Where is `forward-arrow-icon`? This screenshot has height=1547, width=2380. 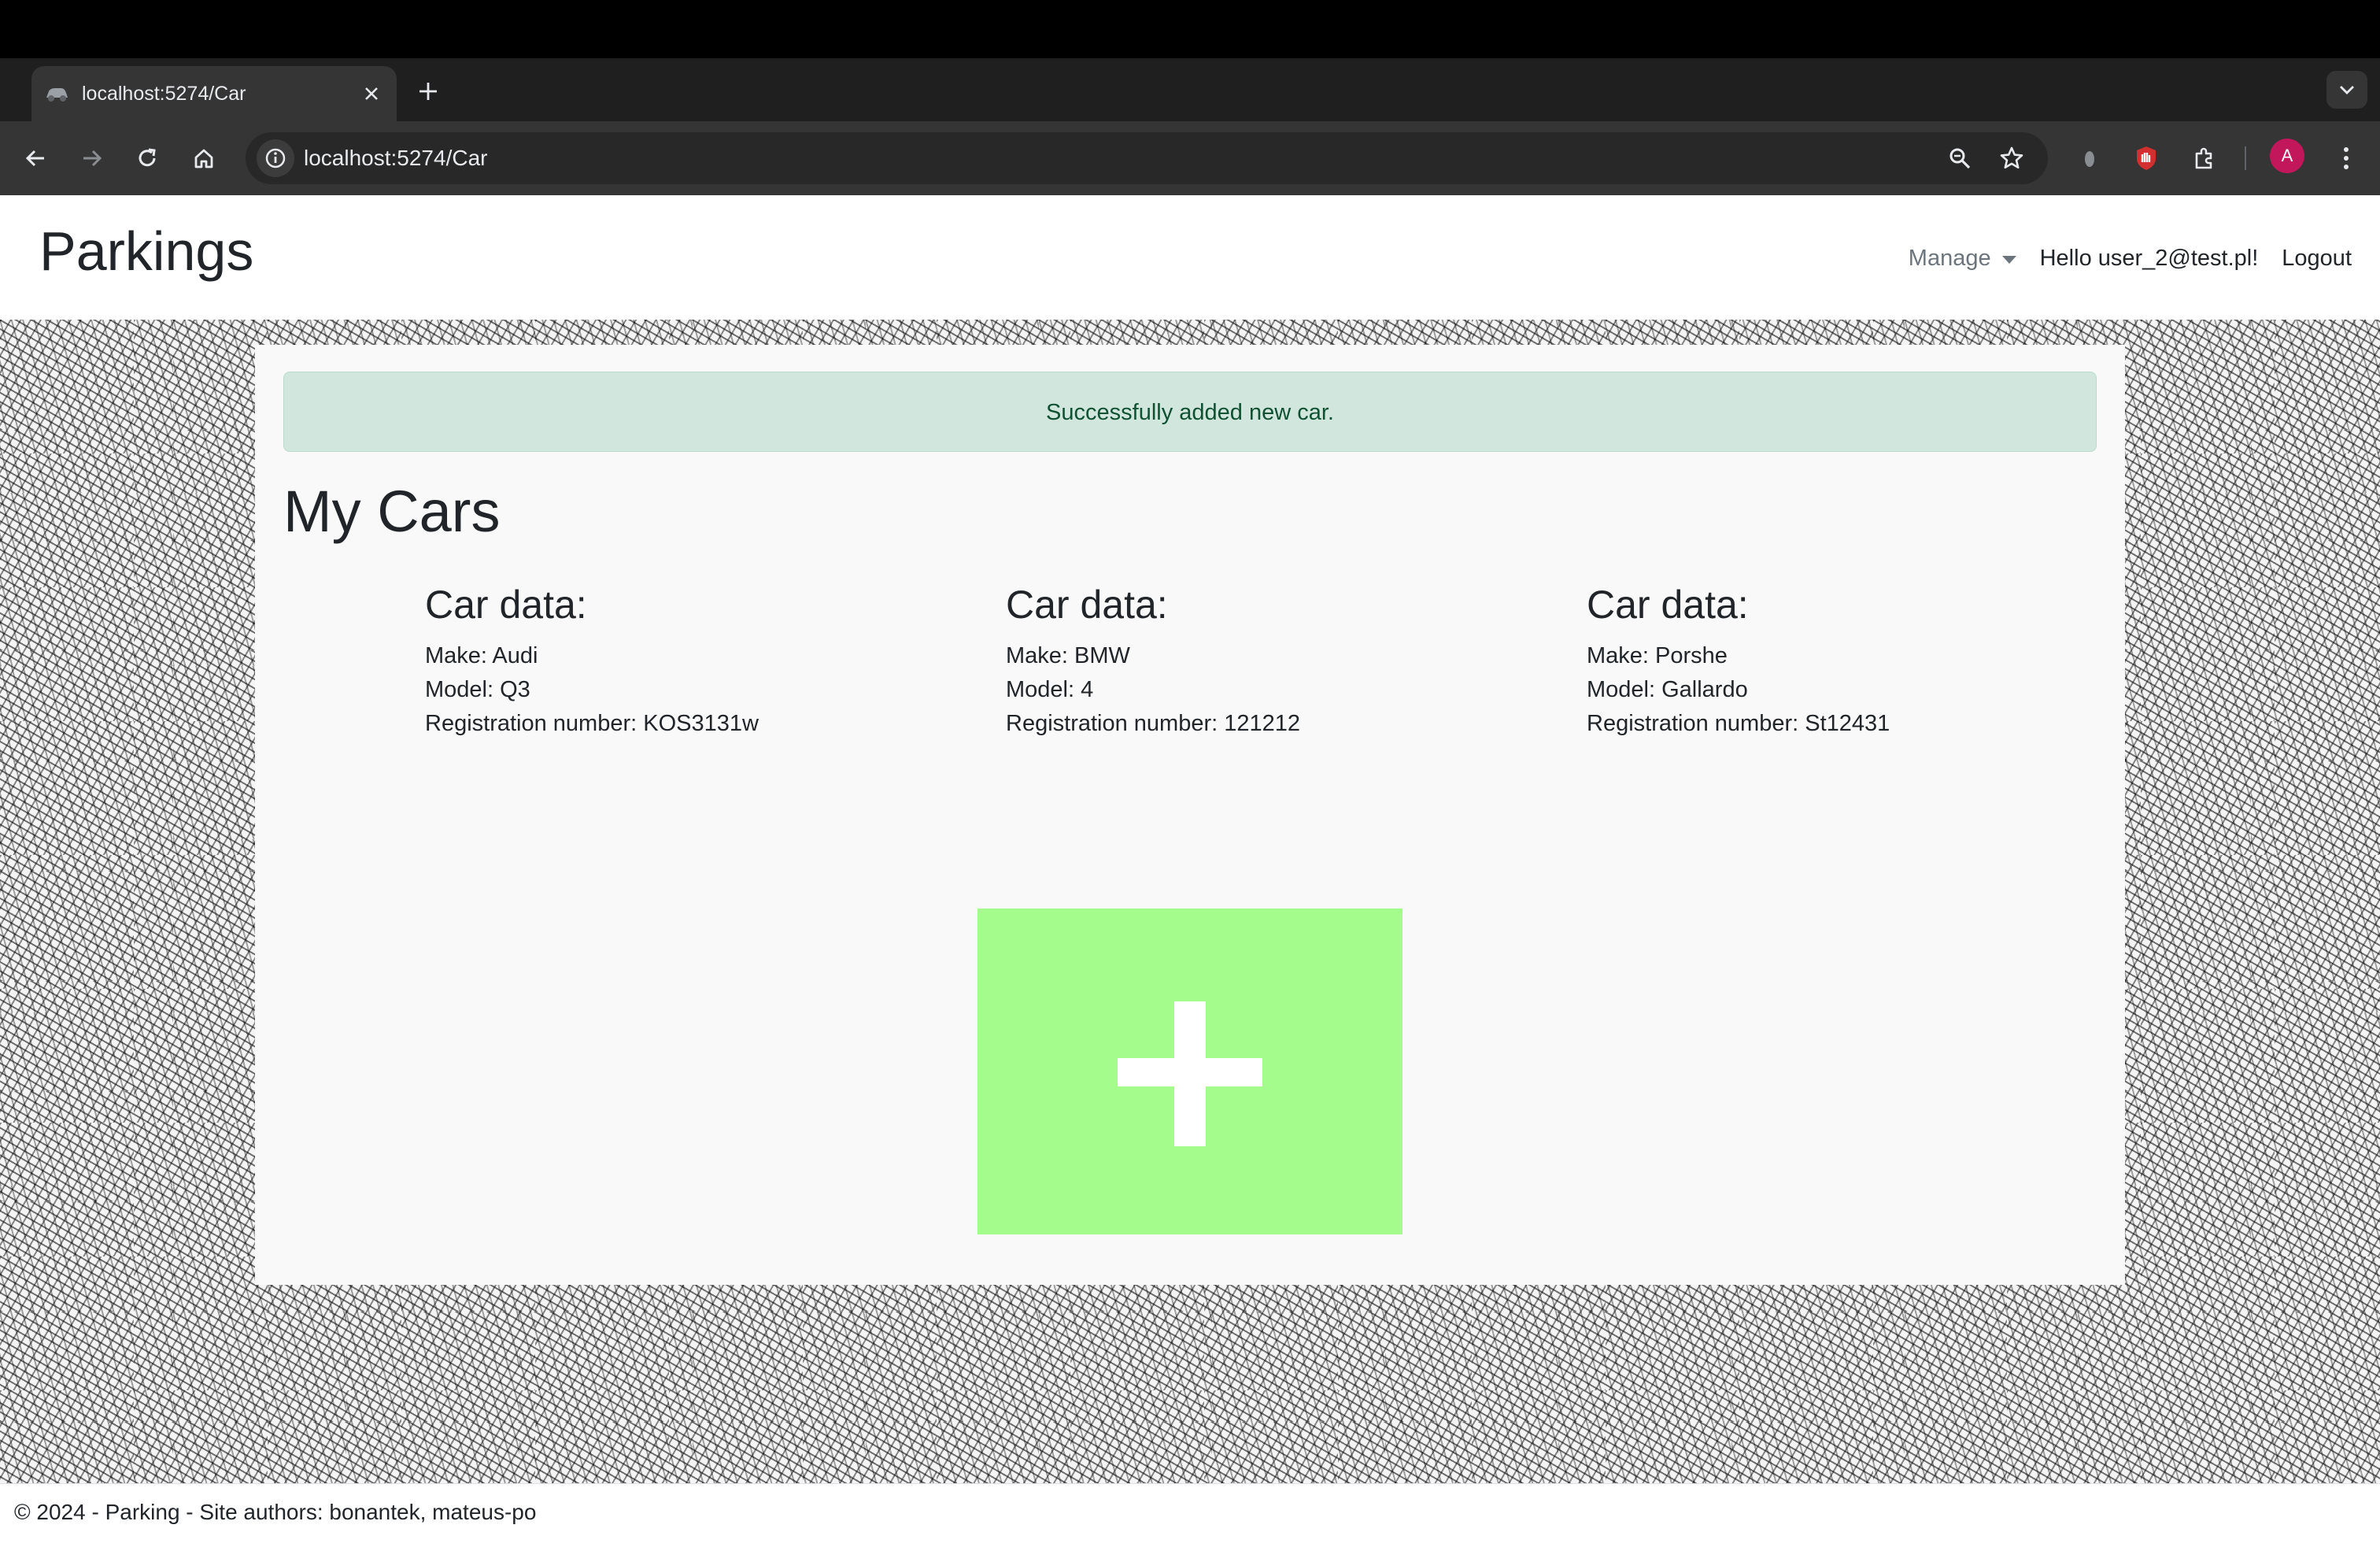 forward-arrow-icon is located at coordinates (92, 158).